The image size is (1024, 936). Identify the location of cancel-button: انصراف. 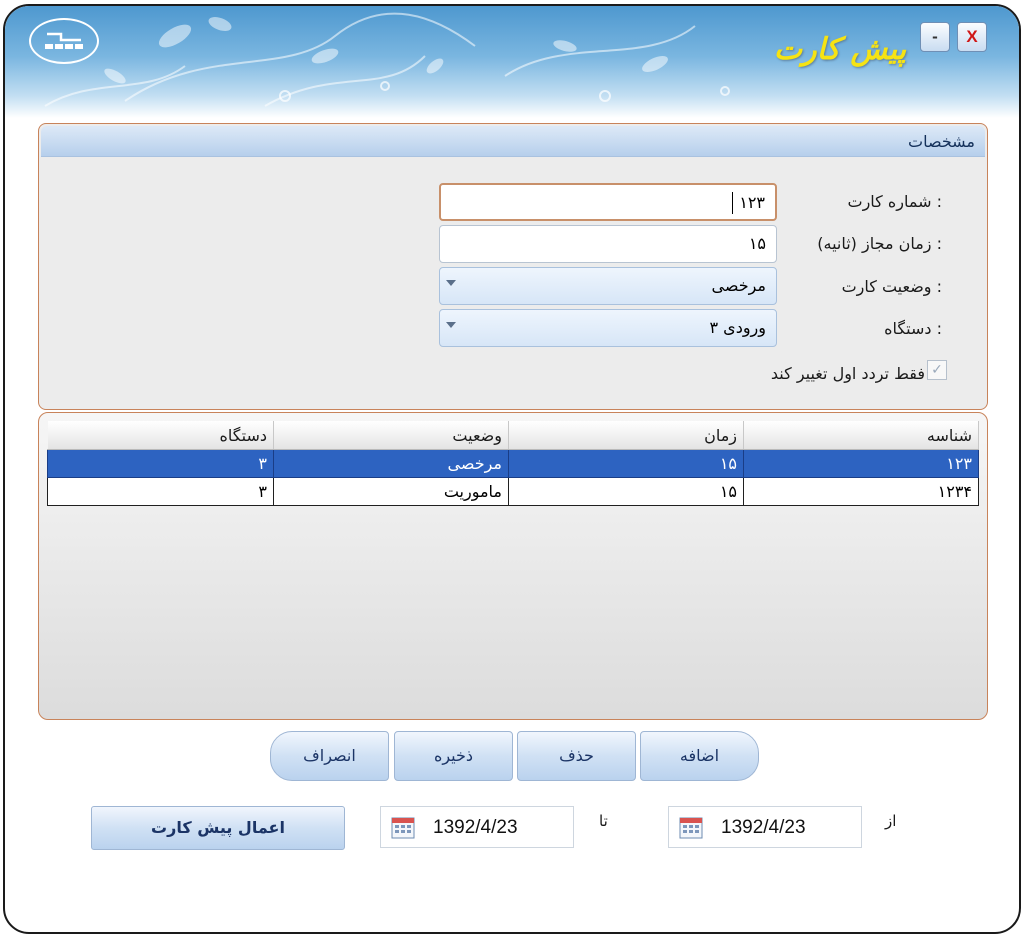
(329, 756).